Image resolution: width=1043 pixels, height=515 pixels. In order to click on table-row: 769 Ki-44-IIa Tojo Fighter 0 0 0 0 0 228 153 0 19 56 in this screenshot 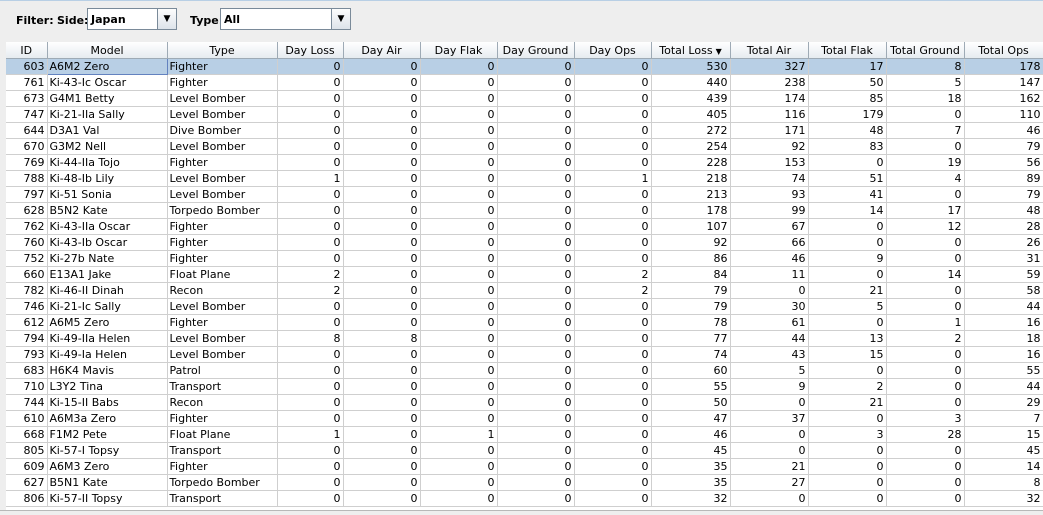, I will do `click(524, 162)`.